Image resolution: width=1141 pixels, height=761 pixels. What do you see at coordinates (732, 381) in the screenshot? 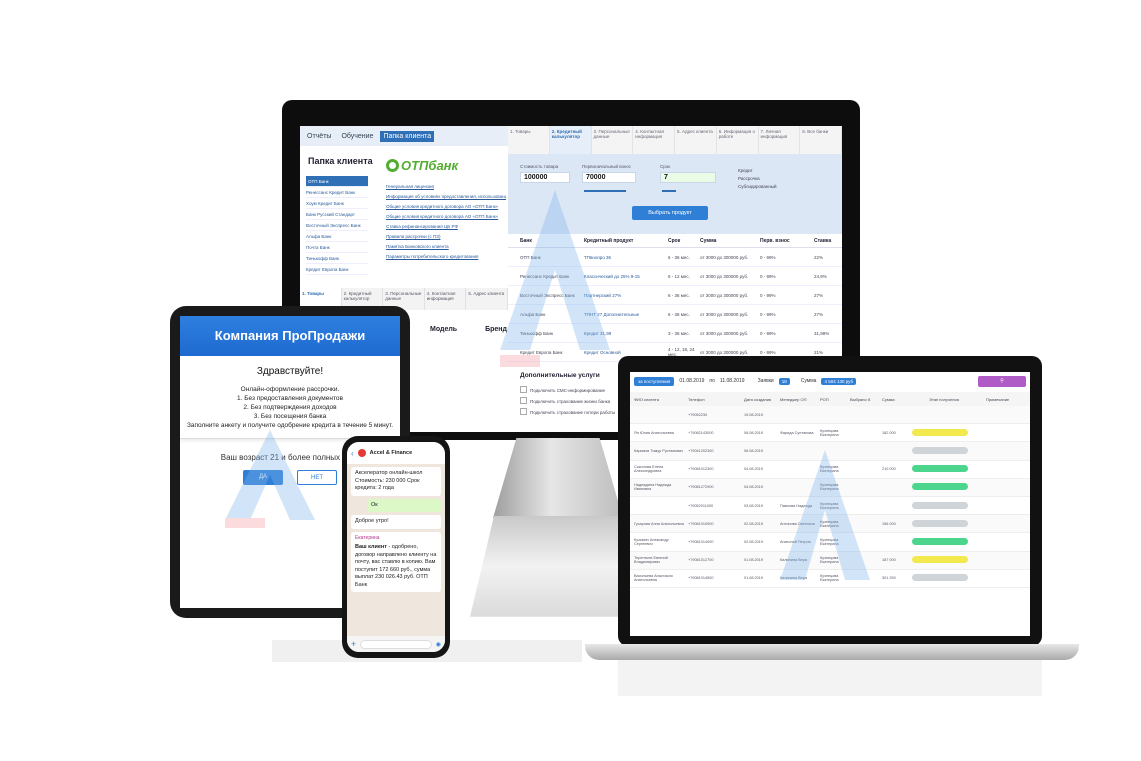
I see `date-to: 11.08.2019` at bounding box center [732, 381].